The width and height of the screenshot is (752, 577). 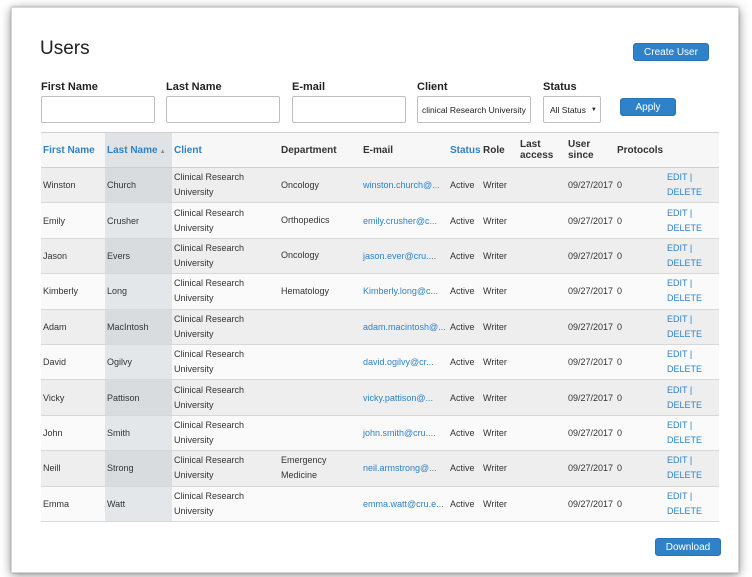 I want to click on cell-last-name: Pattison, so click(x=138, y=397).